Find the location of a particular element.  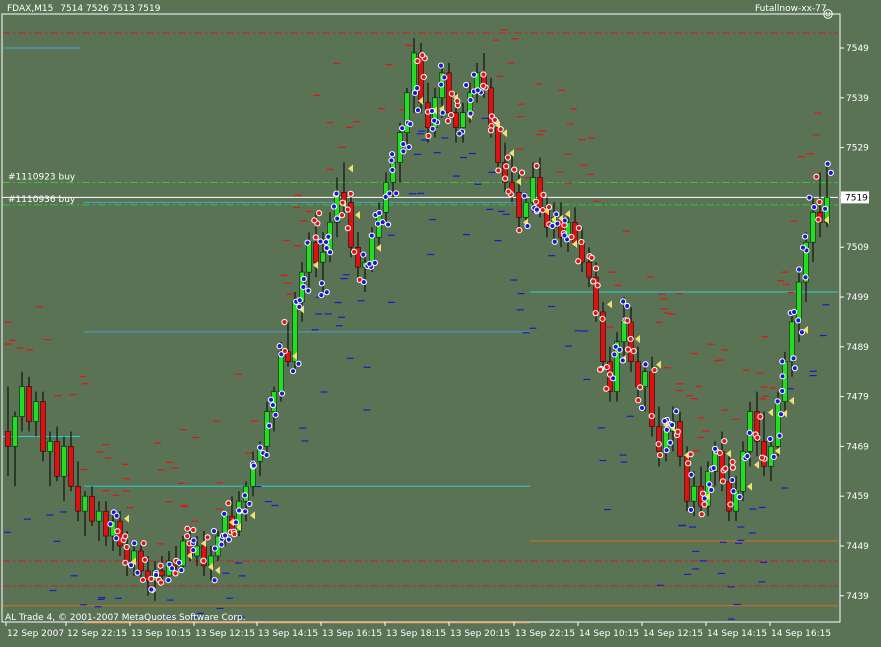

x-tick-label: 12 Sep 2007 is located at coordinates (35, 634).